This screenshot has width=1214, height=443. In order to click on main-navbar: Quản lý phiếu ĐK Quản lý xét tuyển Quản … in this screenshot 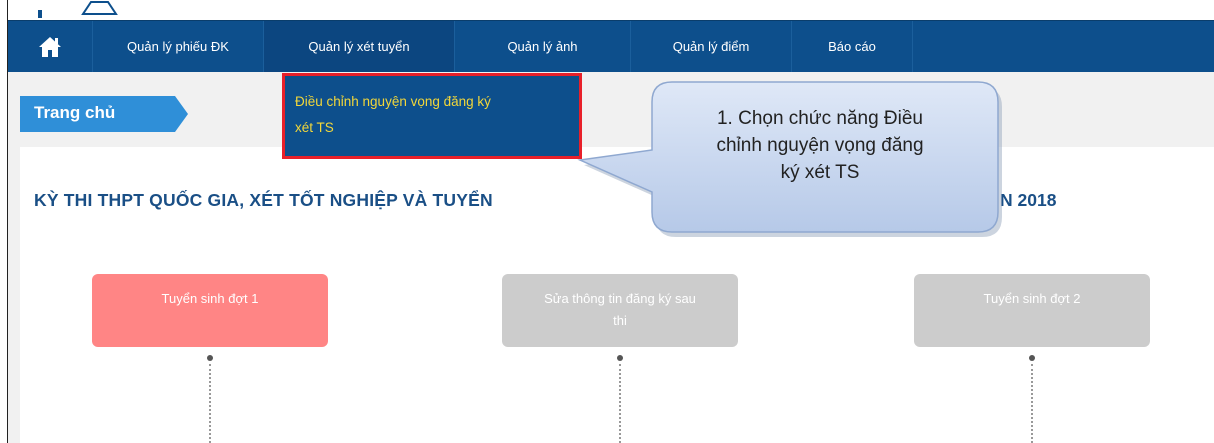, I will do `click(611, 46)`.